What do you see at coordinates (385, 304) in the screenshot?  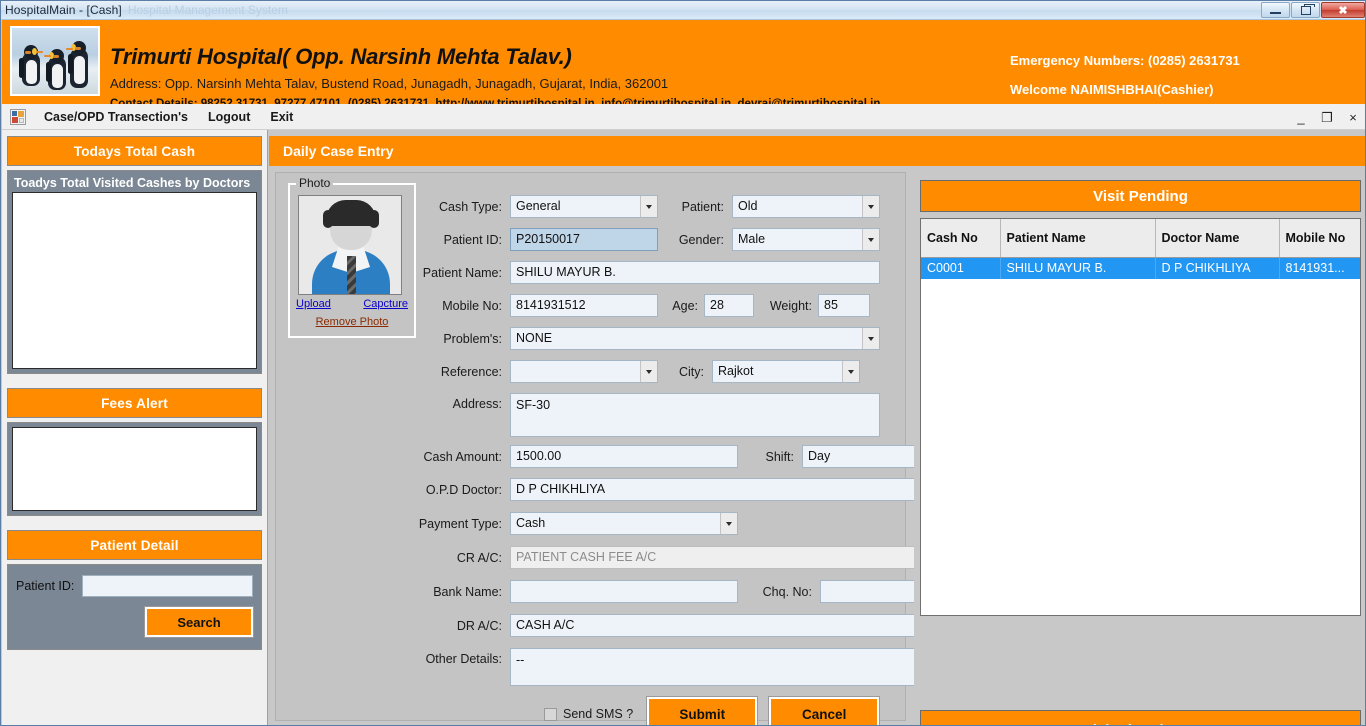 I see `capture-photo-link: Capcture` at bounding box center [385, 304].